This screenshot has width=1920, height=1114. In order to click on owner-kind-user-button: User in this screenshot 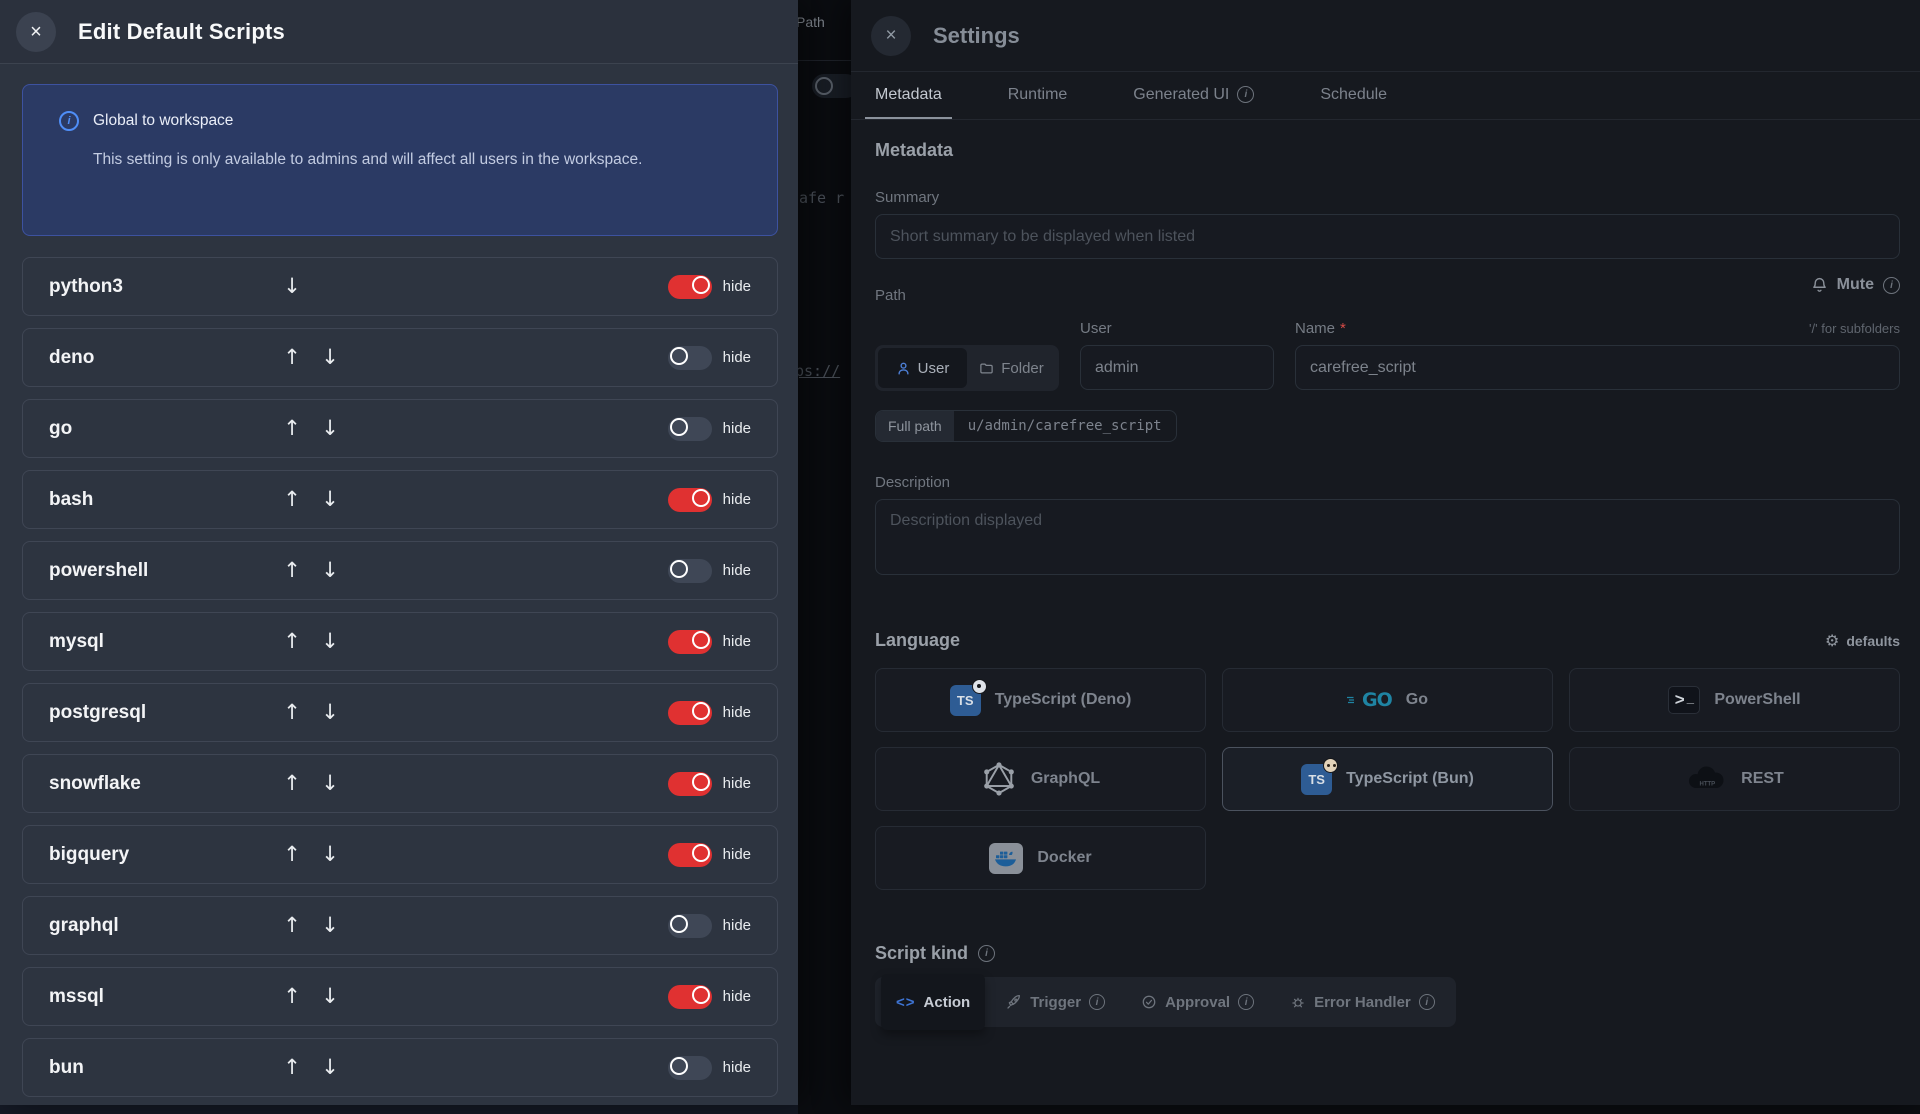, I will do `click(922, 368)`.